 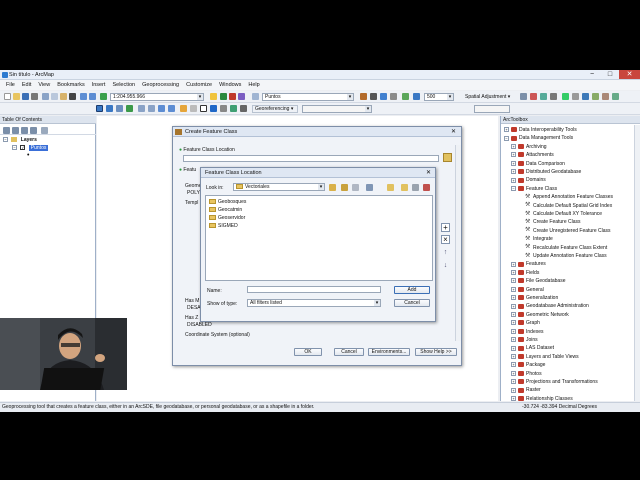 What do you see at coordinates (526, 390) in the screenshot?
I see `toolbox-item: + Raster` at bounding box center [526, 390].